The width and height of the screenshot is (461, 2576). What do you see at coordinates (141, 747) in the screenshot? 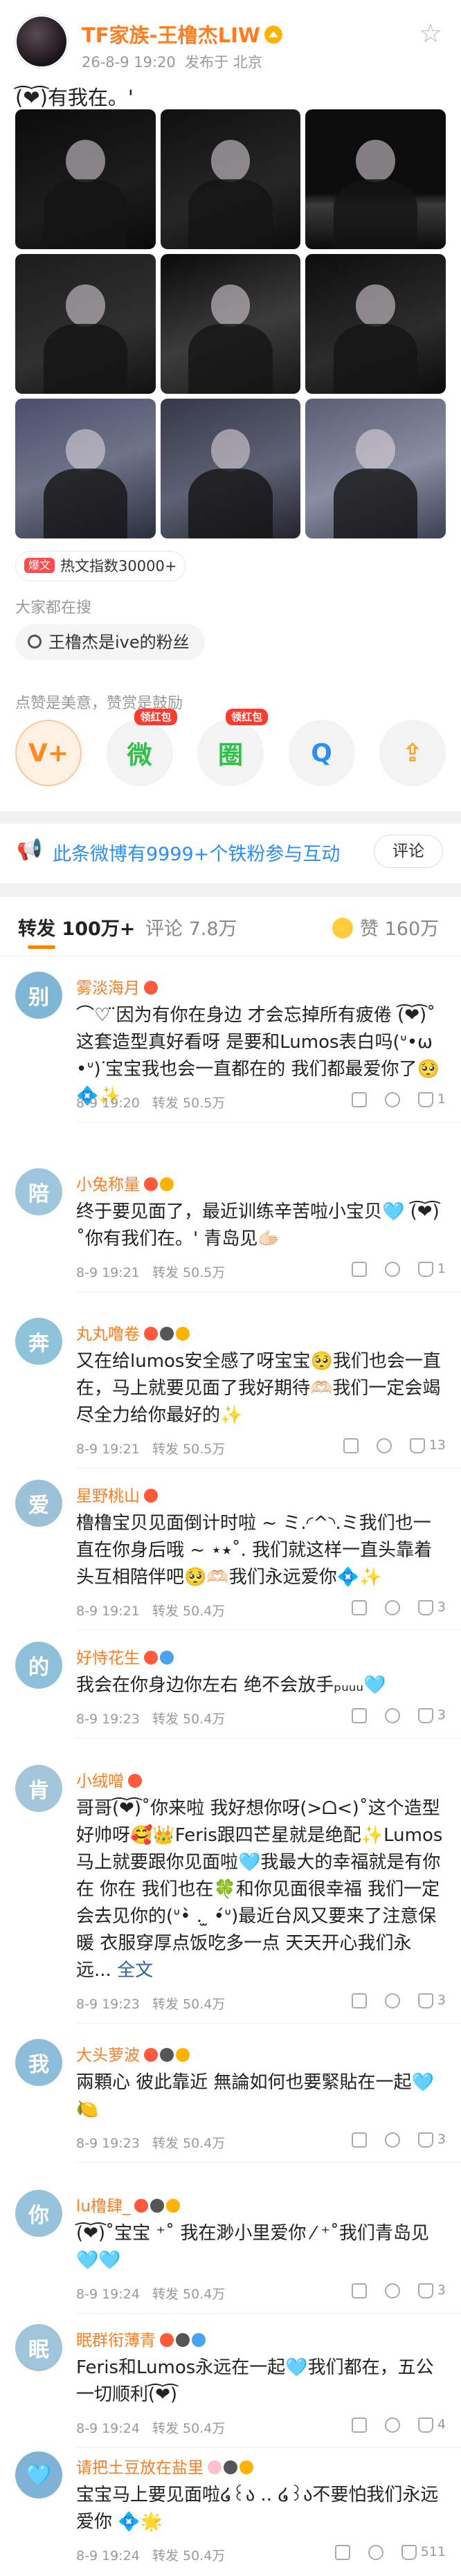
I see `wechat-icon: 微领红包` at bounding box center [141, 747].